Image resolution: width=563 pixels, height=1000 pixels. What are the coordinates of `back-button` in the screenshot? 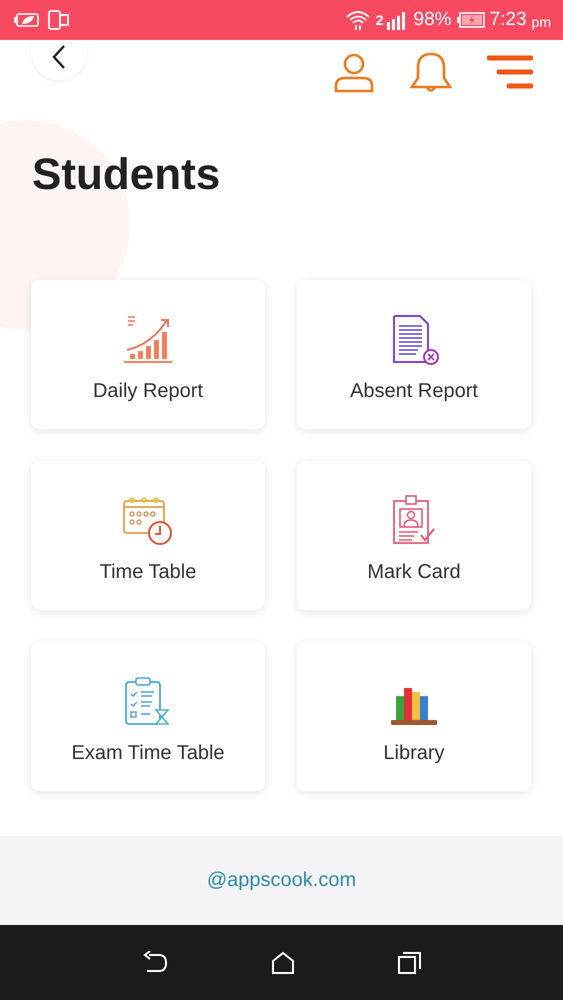 It's located at (59, 60).